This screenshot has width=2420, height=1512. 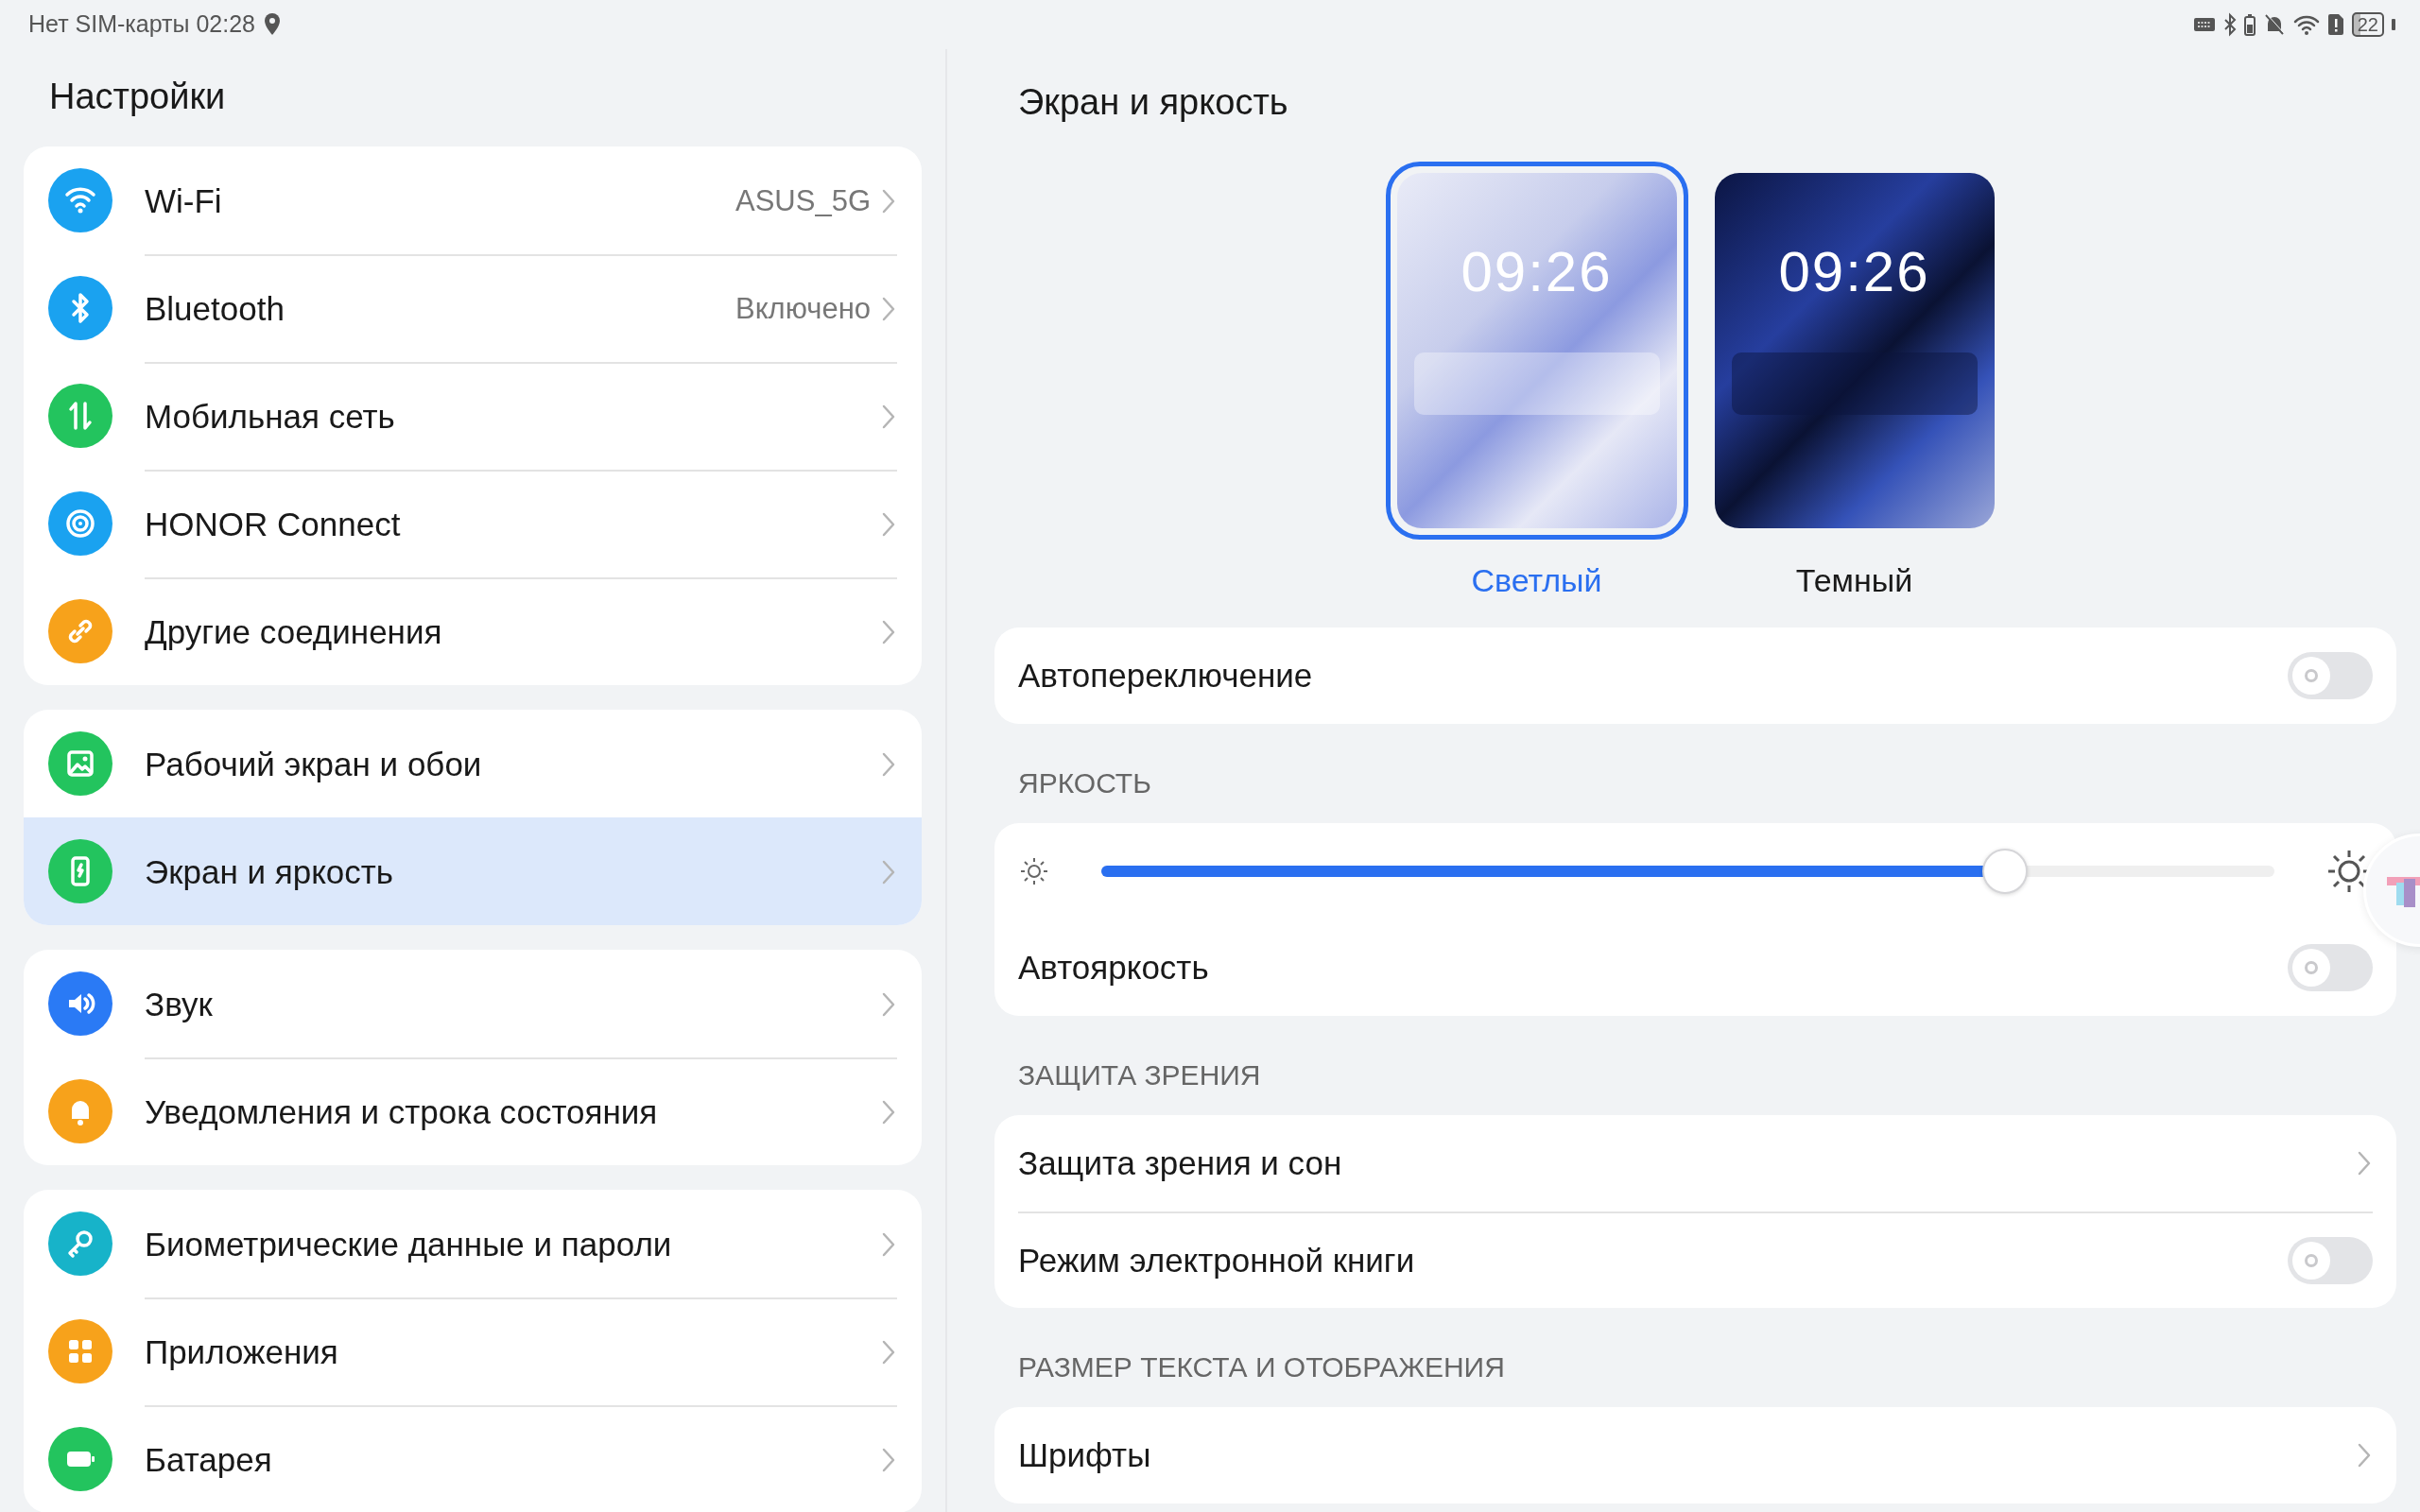 I want to click on settings-item: Рабочий экран и обои, so click(x=473, y=763).